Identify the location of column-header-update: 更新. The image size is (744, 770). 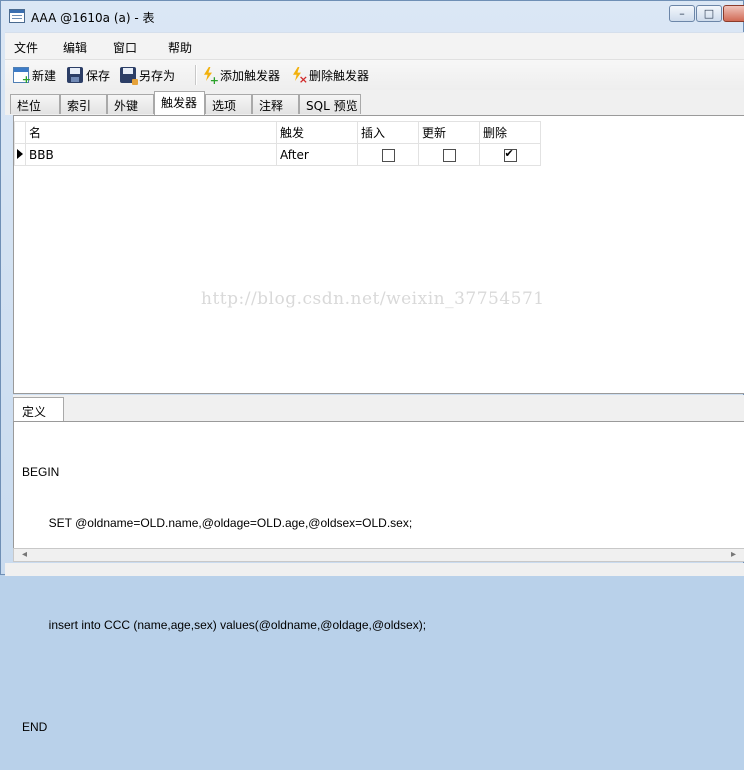
(449, 132).